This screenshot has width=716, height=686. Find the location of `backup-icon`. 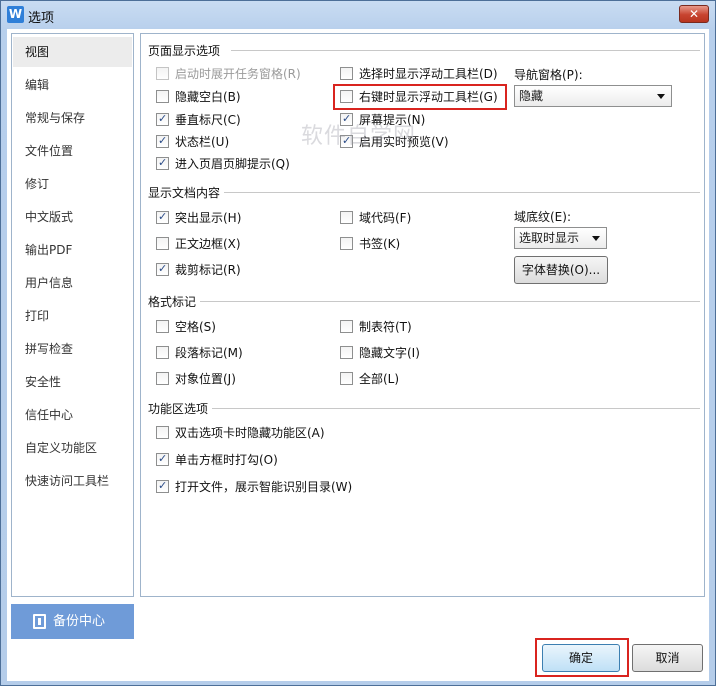

backup-icon is located at coordinates (39, 621).